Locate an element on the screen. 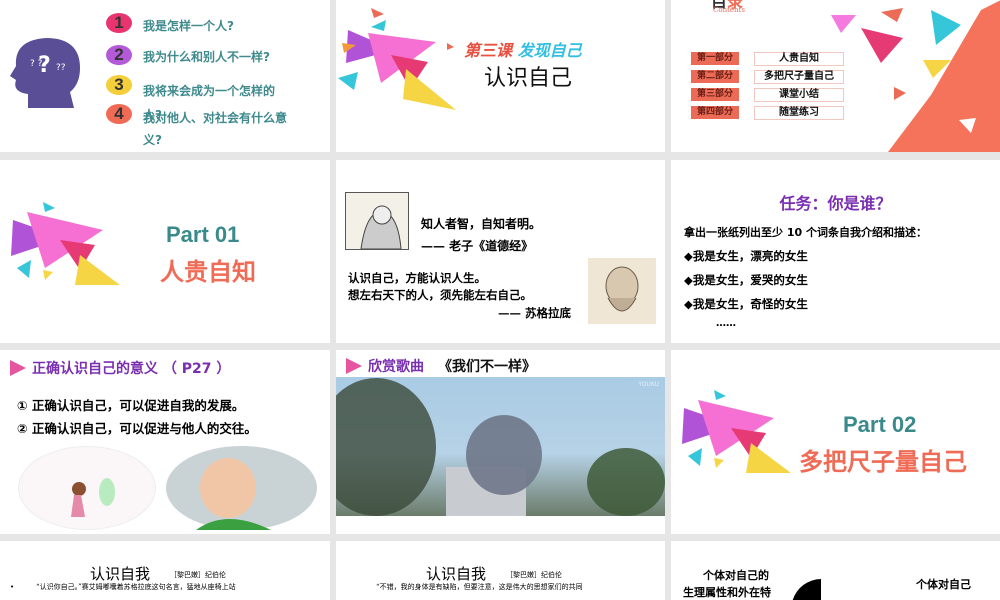 The image size is (1000, 600). body-text: “认识你自己。”赛艾姆嘟囔着苏格拉底这句名言，猛地从座椅上站 is located at coordinates (136, 587).